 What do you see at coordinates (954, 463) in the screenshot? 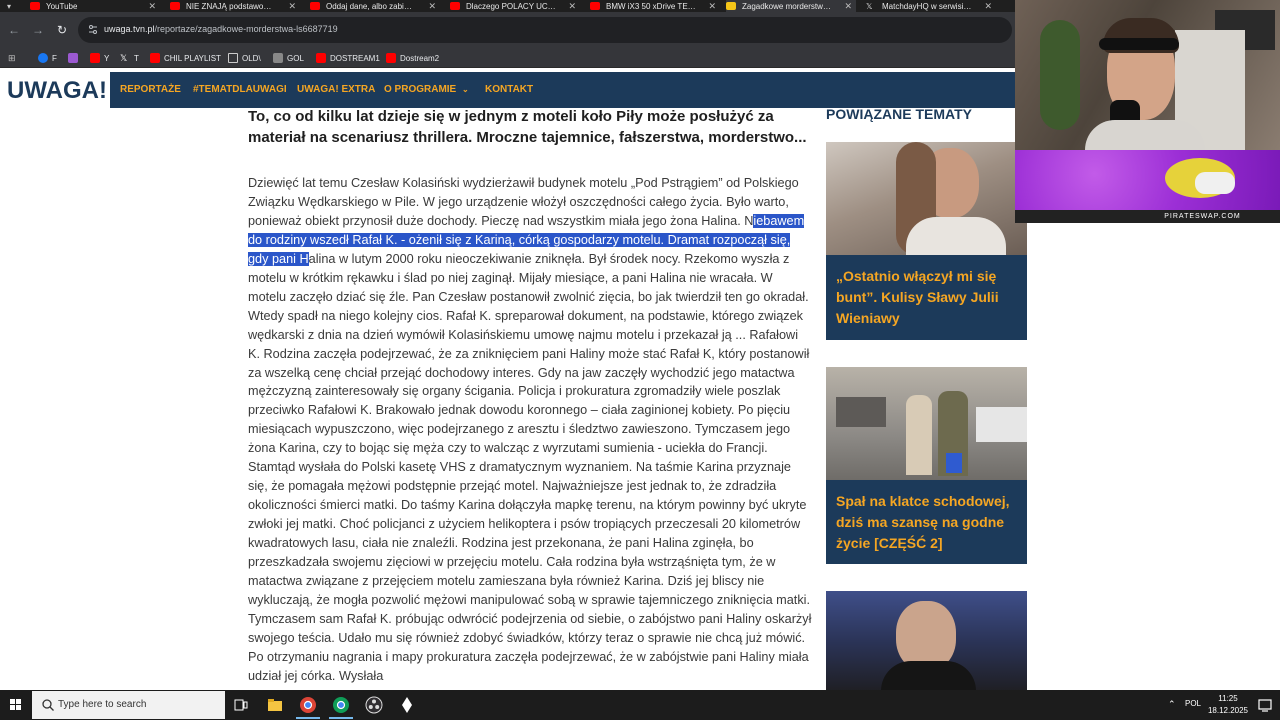
I see `blue-bag` at bounding box center [954, 463].